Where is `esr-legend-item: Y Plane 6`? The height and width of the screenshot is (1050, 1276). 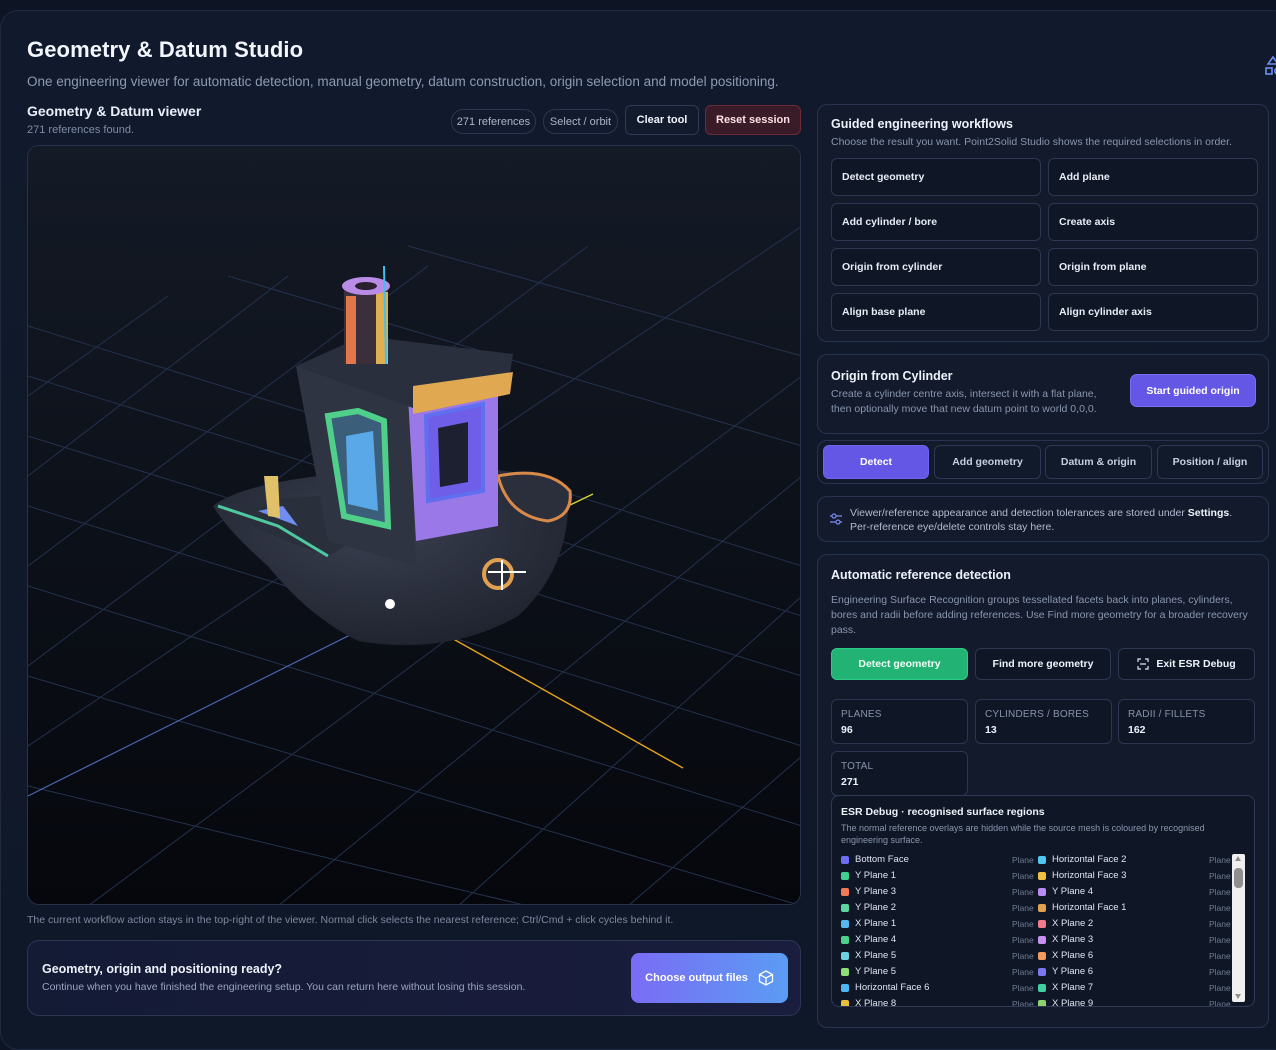 esr-legend-item: Y Plane 6 is located at coordinates (1065, 971).